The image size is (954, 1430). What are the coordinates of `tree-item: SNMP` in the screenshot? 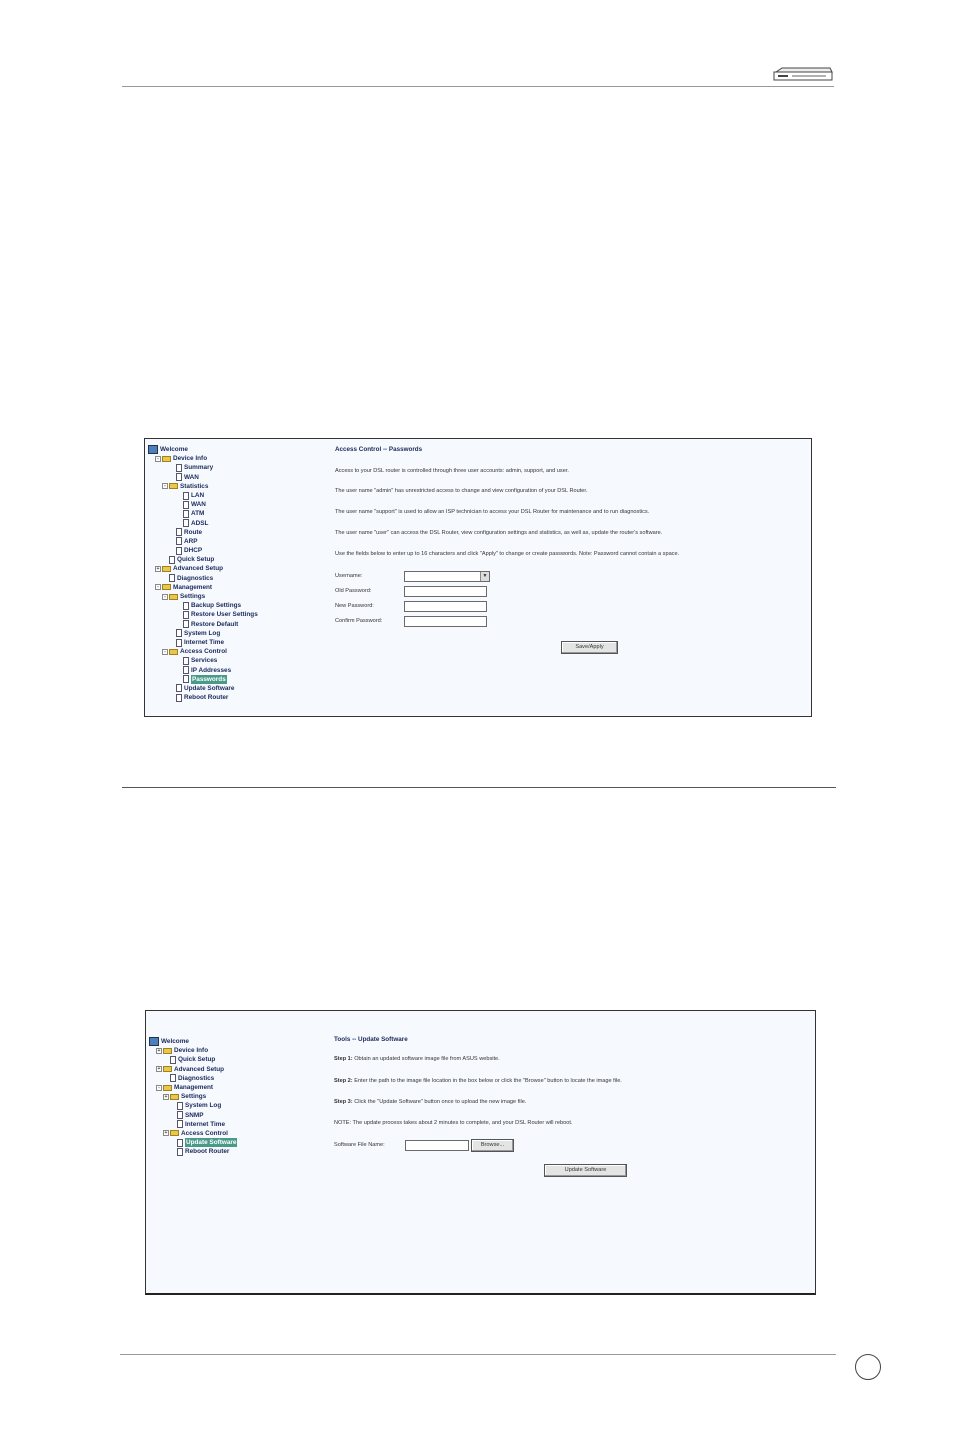 It's located at (234, 1115).